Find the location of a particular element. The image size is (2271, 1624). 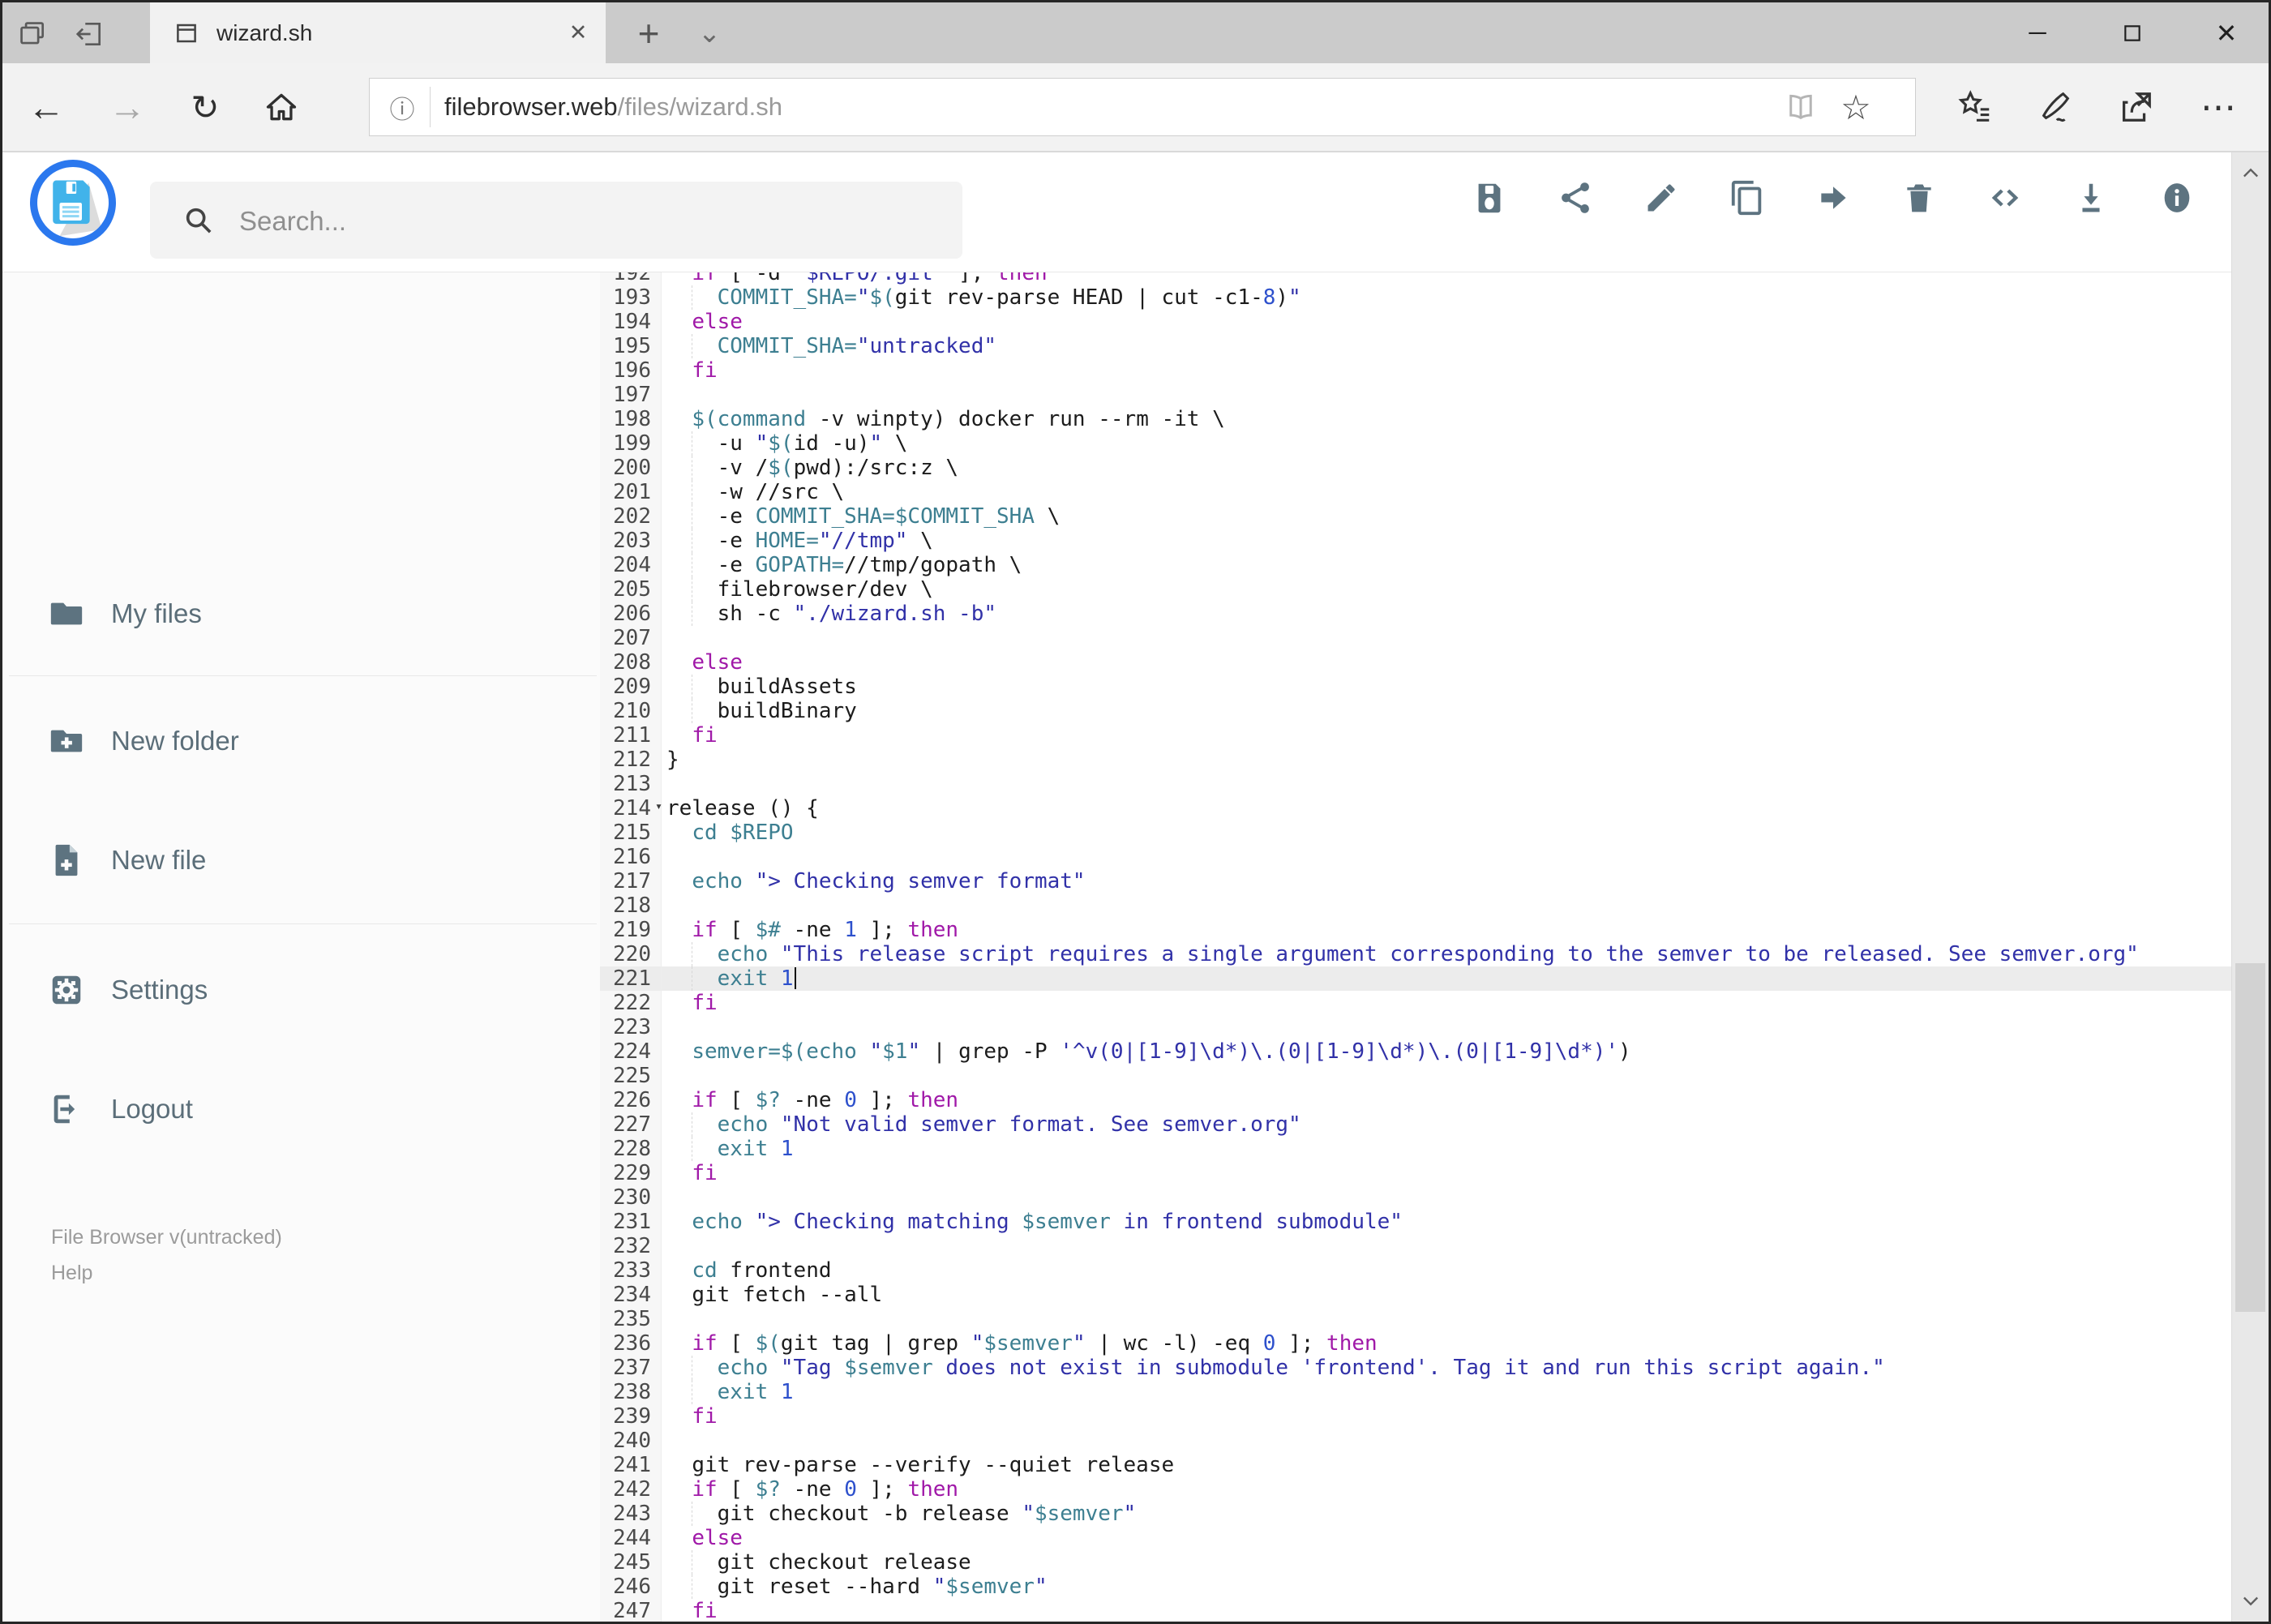

address-bar: ⓘ filebrowser.web/files/wizard.sh ☆ is located at coordinates (1143, 107).